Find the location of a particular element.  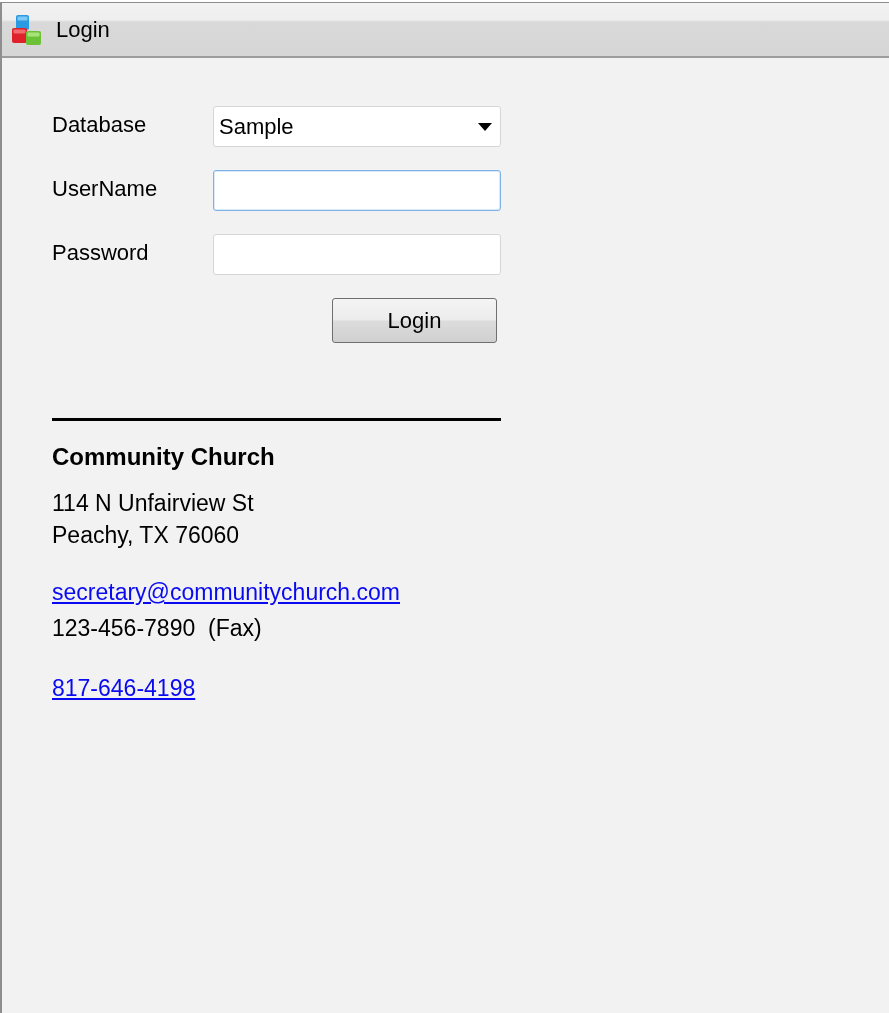

address-line: 114 N Unfairview St is located at coordinates (153, 503).